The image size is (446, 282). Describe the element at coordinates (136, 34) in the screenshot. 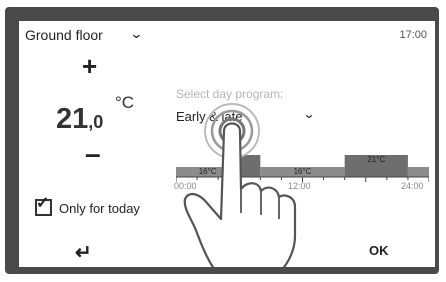

I see `chevron-down-icon: ⌄` at that location.